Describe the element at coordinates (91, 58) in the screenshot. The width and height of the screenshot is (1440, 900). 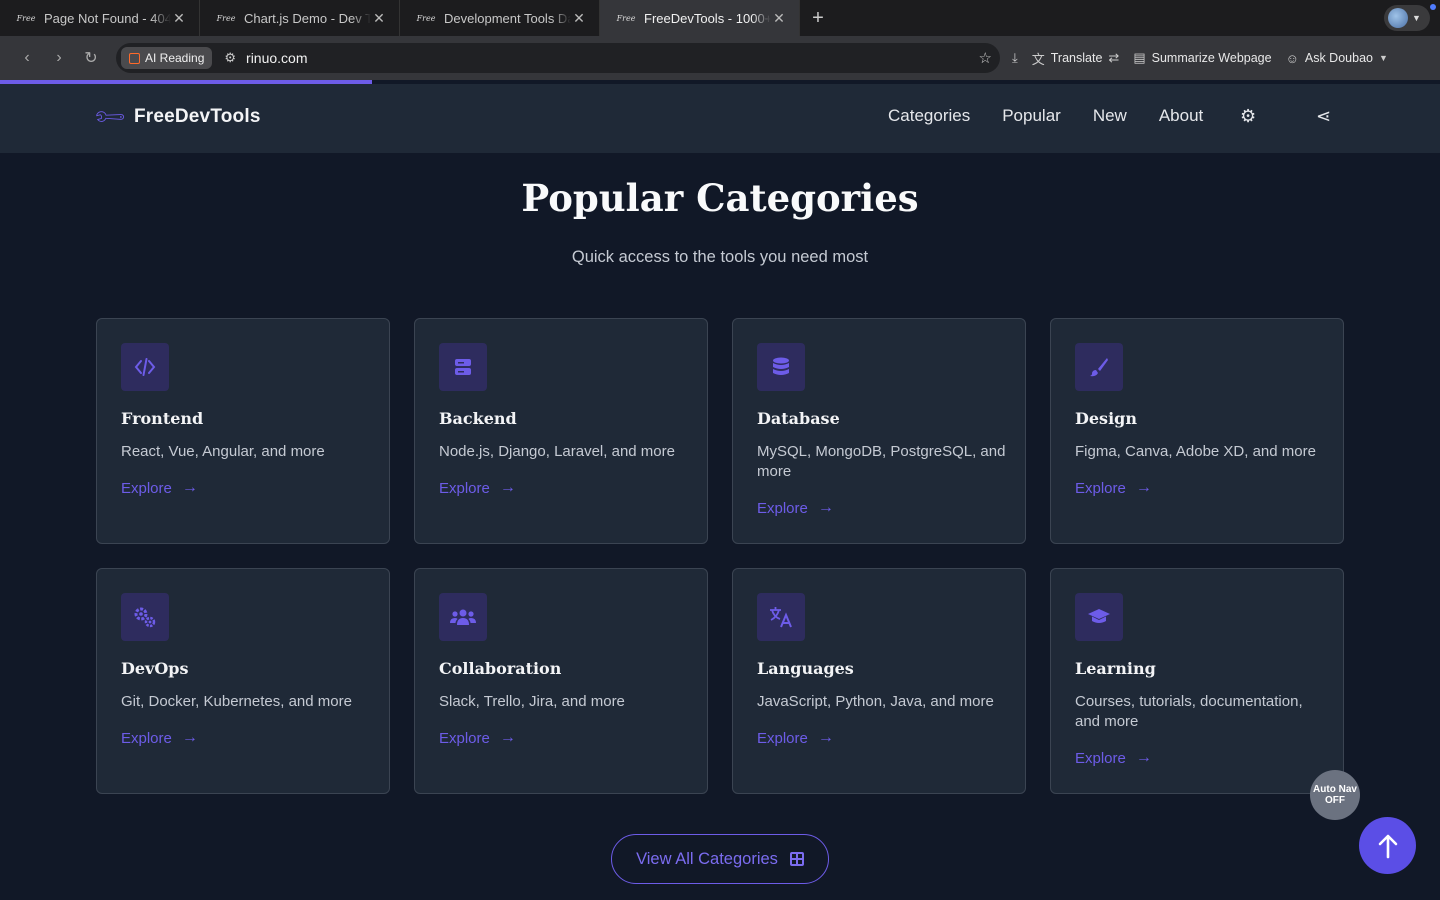
I see `reload-icon: ↻` at that location.